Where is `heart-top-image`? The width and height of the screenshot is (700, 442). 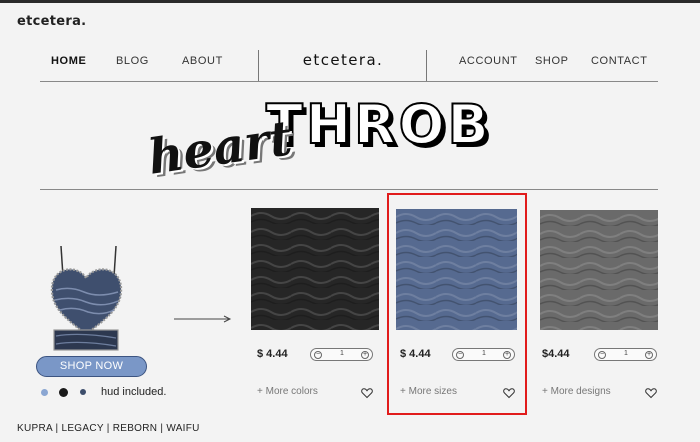 heart-top-image is located at coordinates (86, 298).